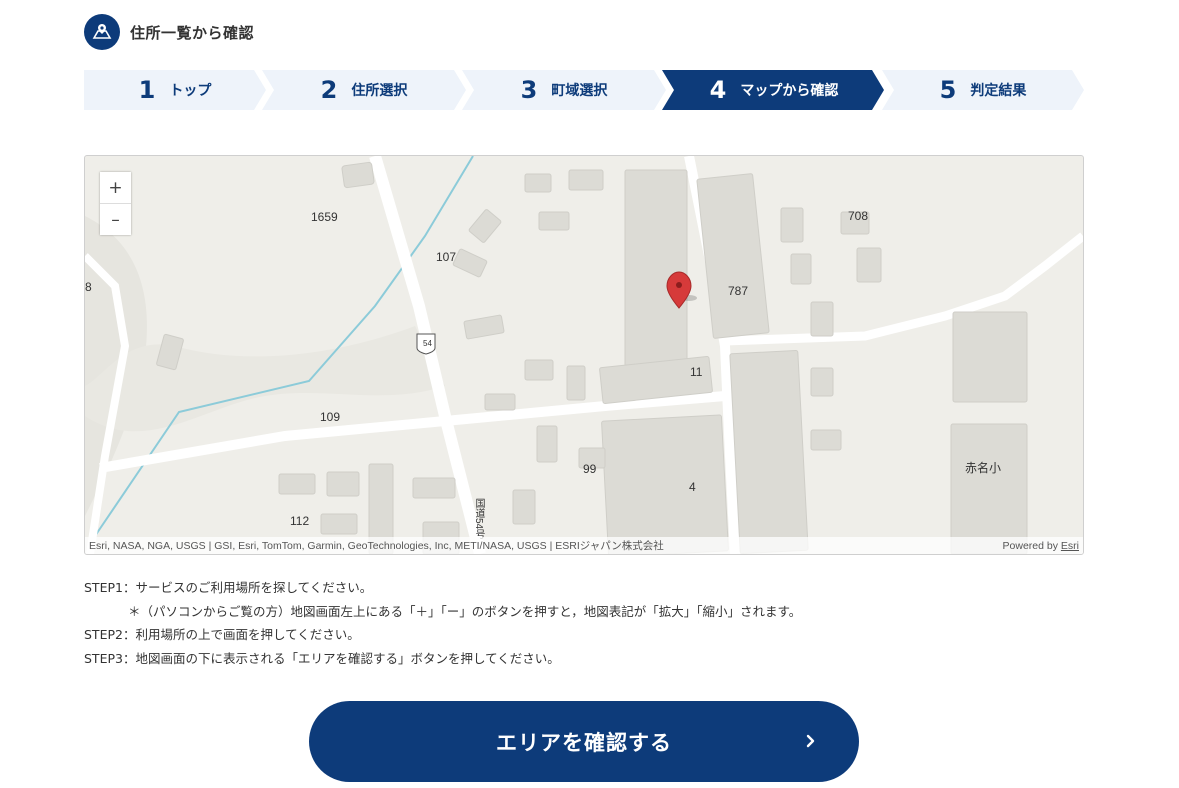 Image resolution: width=1179 pixels, height=788 pixels. I want to click on chevron-right-icon, so click(810, 741).